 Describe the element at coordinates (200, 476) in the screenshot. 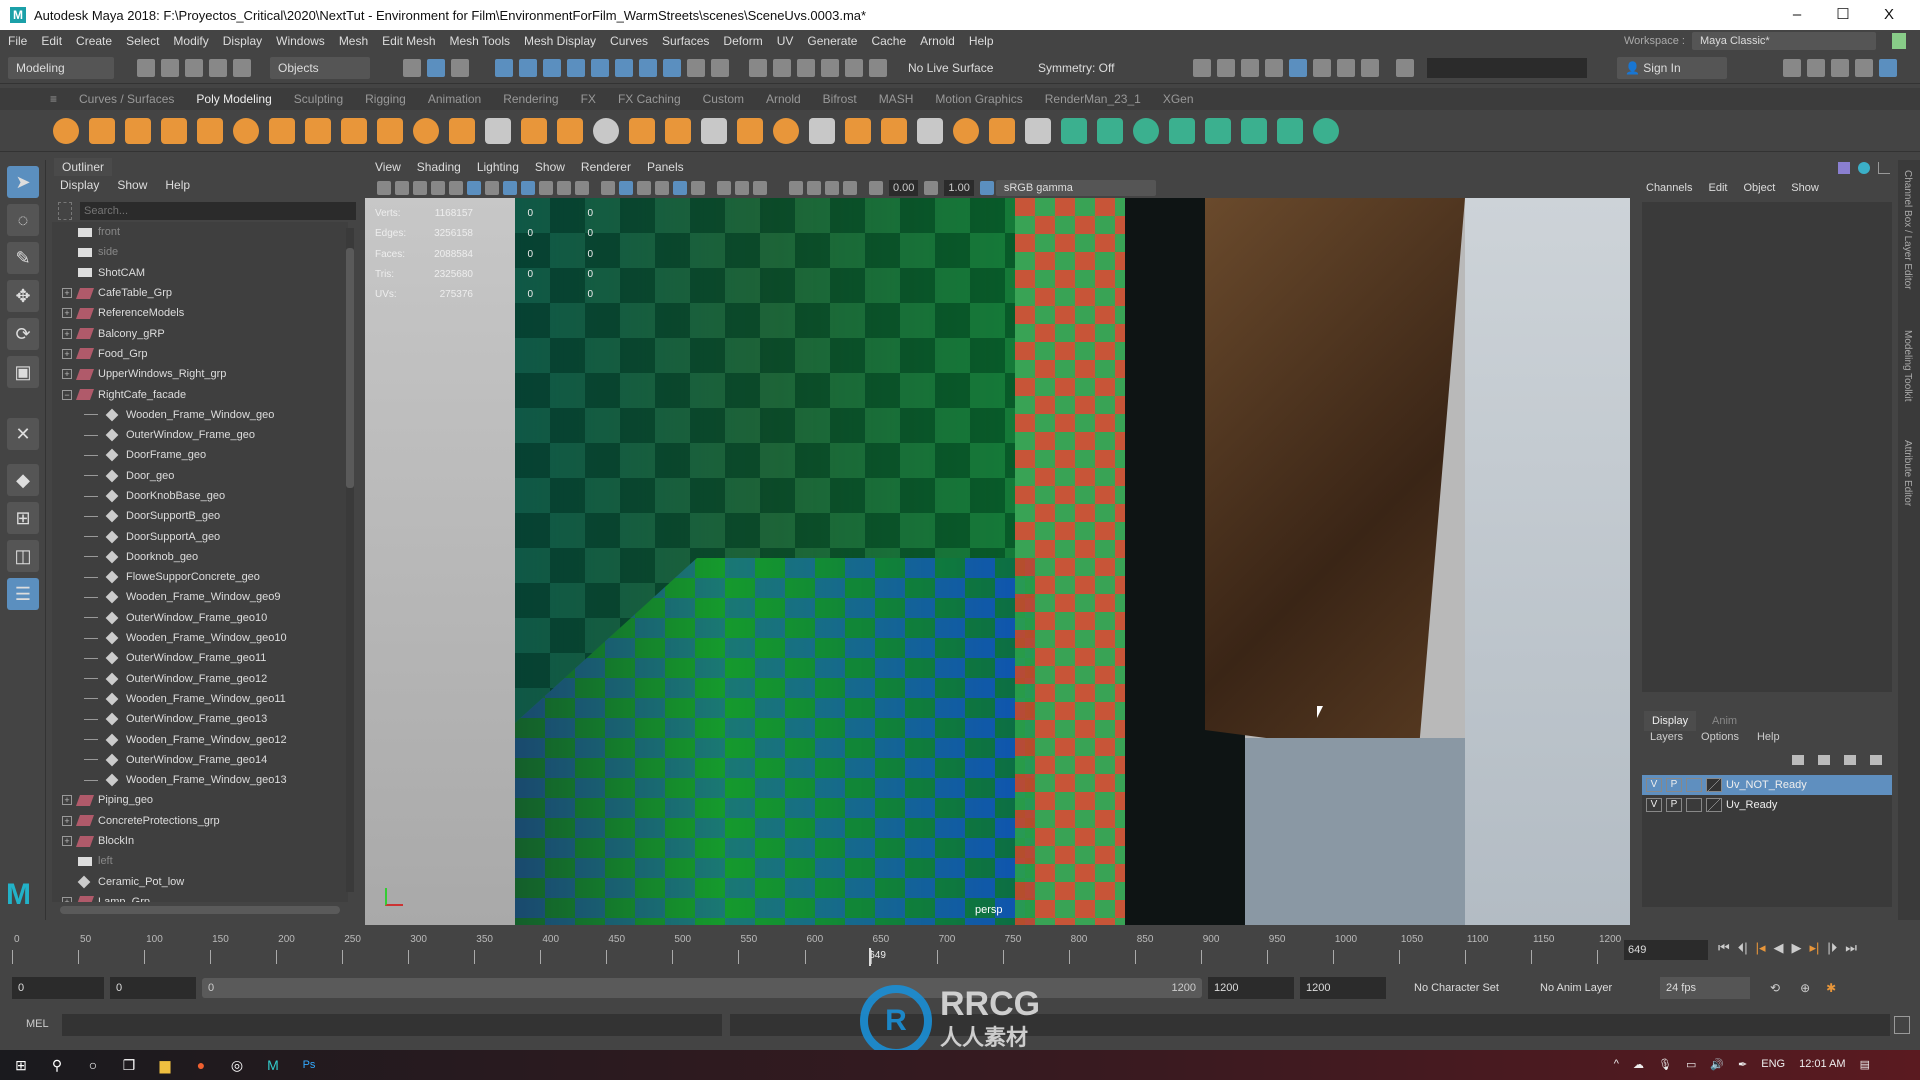

I see `outliner-item: Door_geo` at that location.